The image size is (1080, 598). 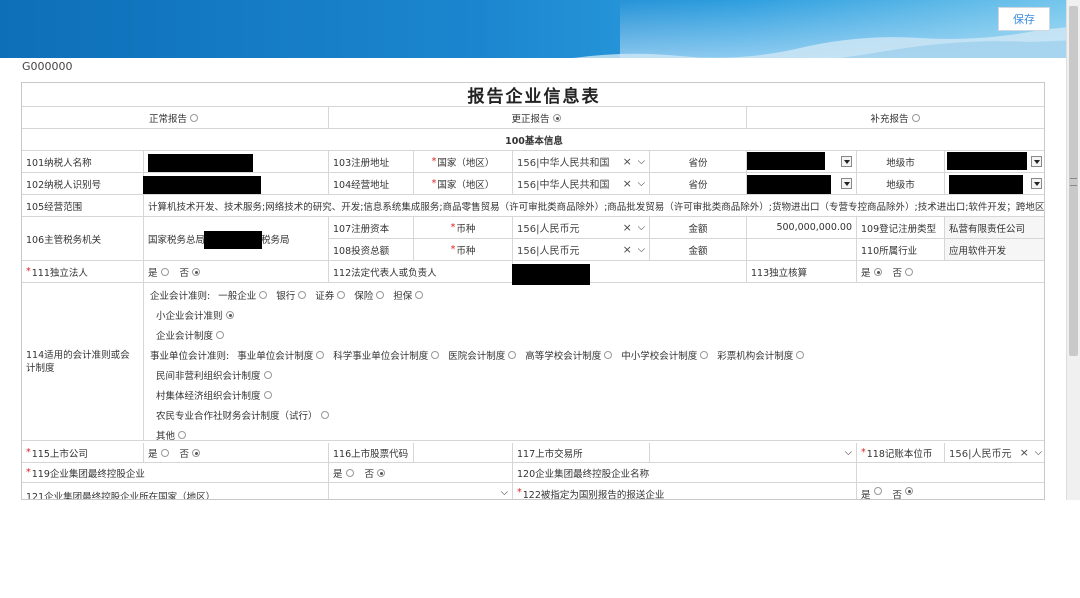 I want to click on r108-currency-select: 156|人民币元 × ⌵, so click(x=581, y=250).